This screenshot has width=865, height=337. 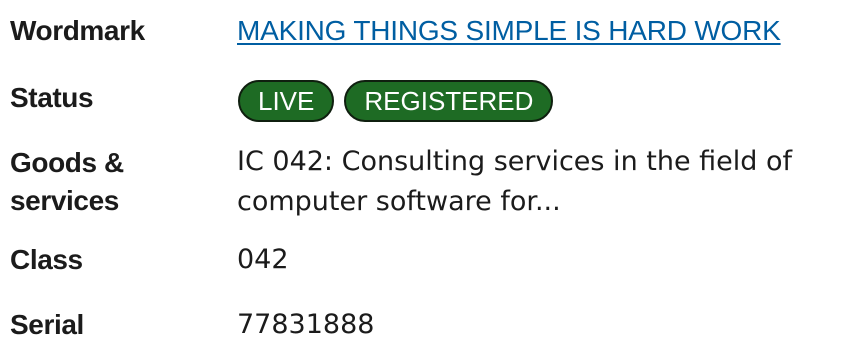 What do you see at coordinates (509, 30) in the screenshot?
I see `wordmark-link: MAKING THINGS SIMPLE IS HARD WORK` at bounding box center [509, 30].